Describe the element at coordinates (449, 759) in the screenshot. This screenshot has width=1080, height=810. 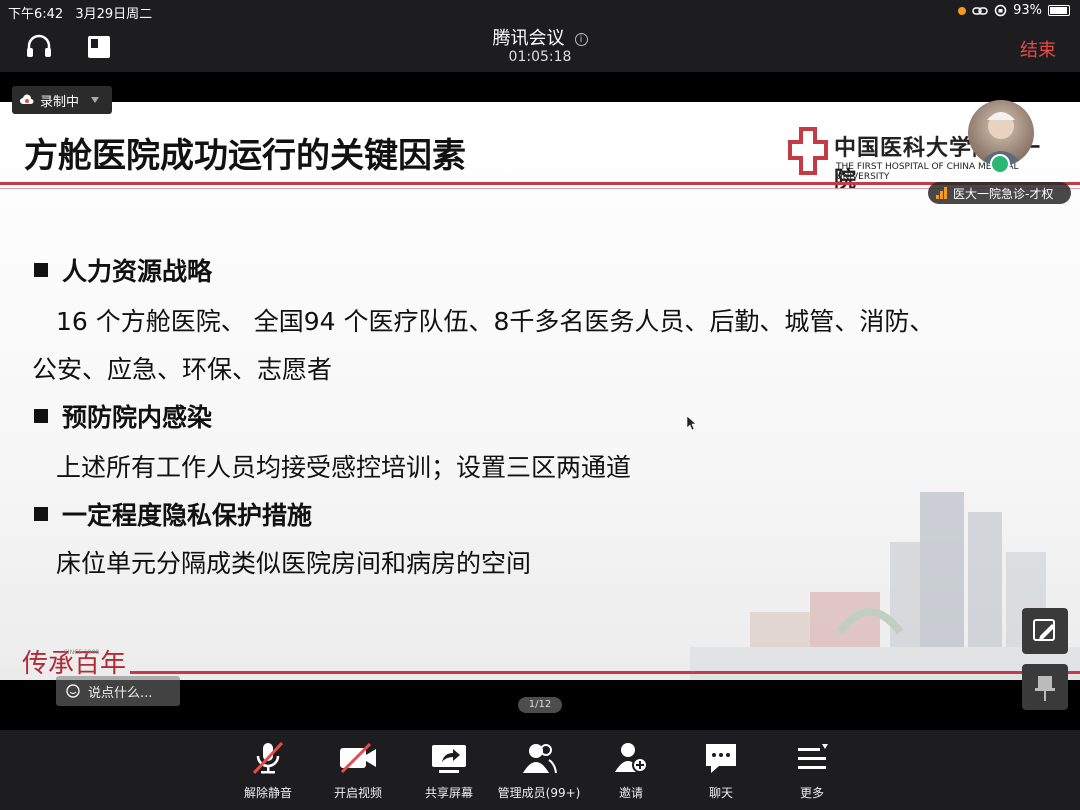
I see `share-screen-icon` at that location.